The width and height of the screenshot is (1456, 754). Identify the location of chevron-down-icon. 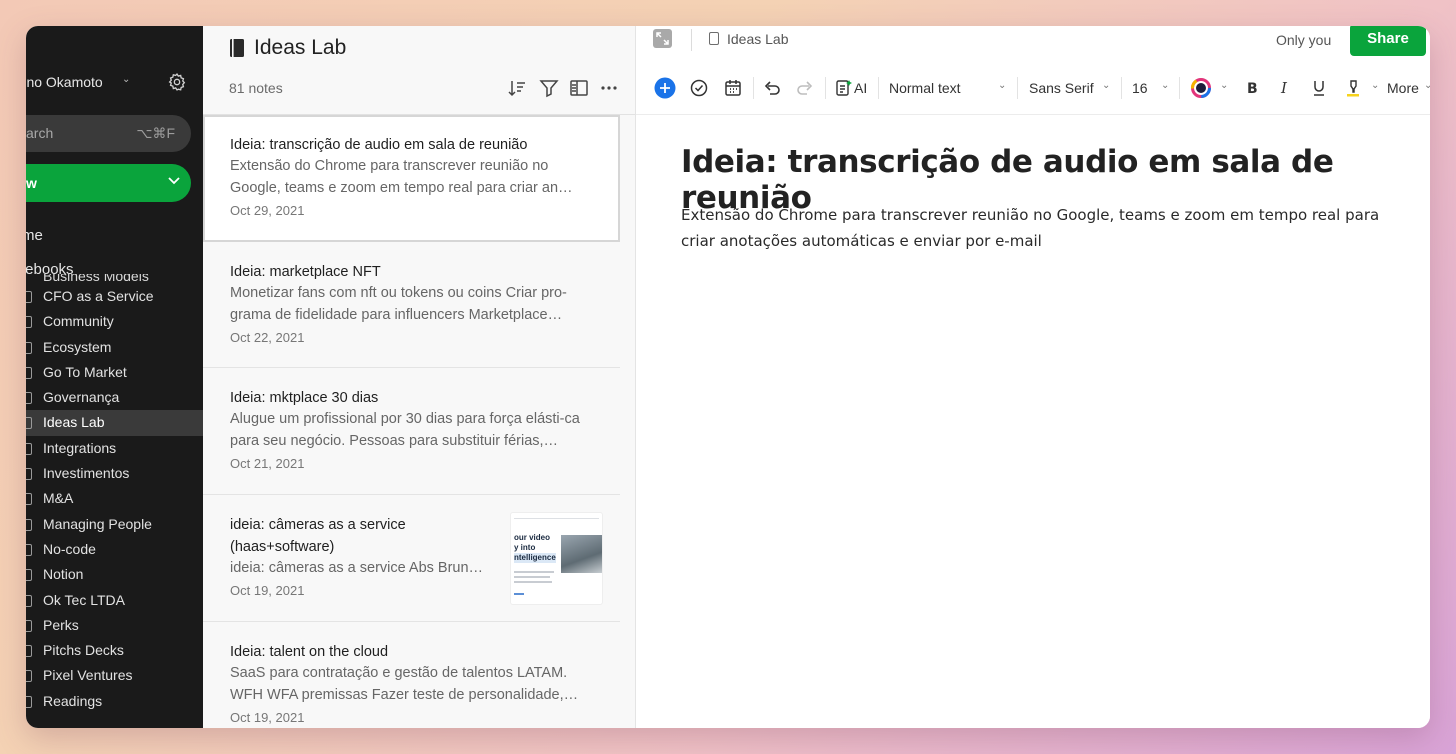
(174, 180).